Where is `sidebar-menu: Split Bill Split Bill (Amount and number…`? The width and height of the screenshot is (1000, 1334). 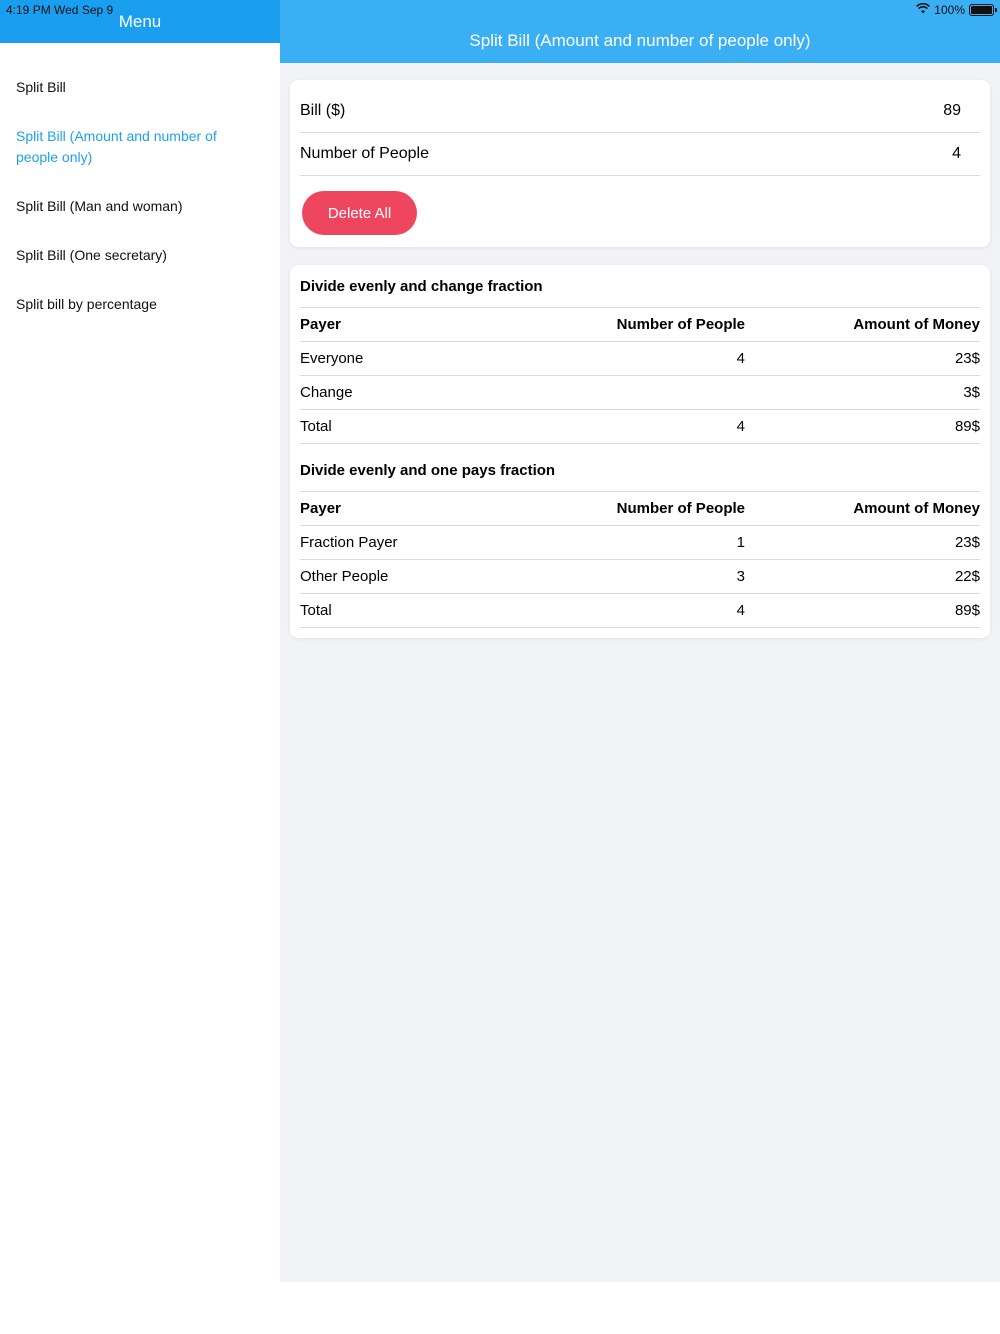 sidebar-menu: Split Bill Split Bill (Amount and number… is located at coordinates (140, 179).